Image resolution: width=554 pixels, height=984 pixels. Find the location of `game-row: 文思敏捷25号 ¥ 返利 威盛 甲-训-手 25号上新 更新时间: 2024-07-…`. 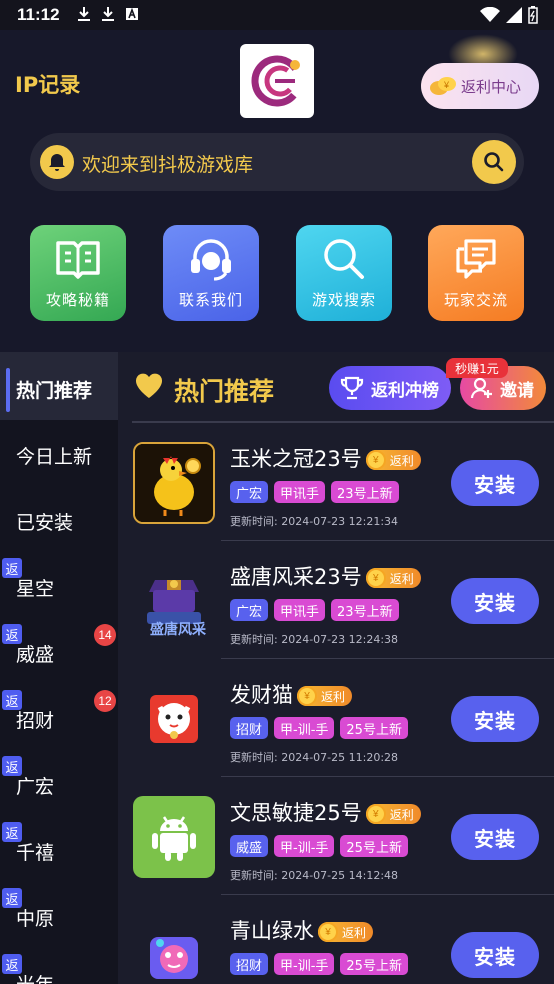

game-row: 文思敏捷25号 ¥ 返利 威盛 甲-训-手 25号上新 更新时间: 2024-07-… is located at coordinates (336, 836).